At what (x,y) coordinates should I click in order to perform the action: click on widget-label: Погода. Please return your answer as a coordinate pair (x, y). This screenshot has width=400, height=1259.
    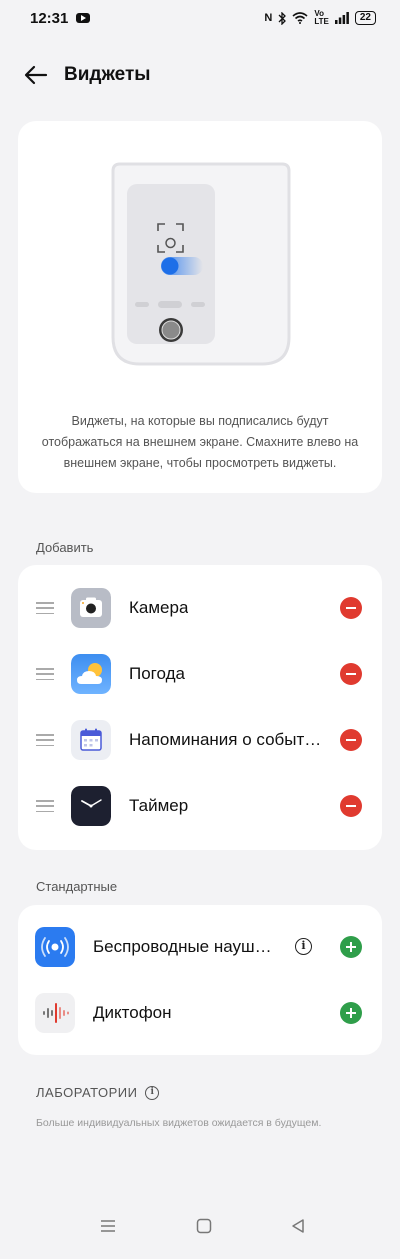
    Looking at the image, I should click on (157, 673).